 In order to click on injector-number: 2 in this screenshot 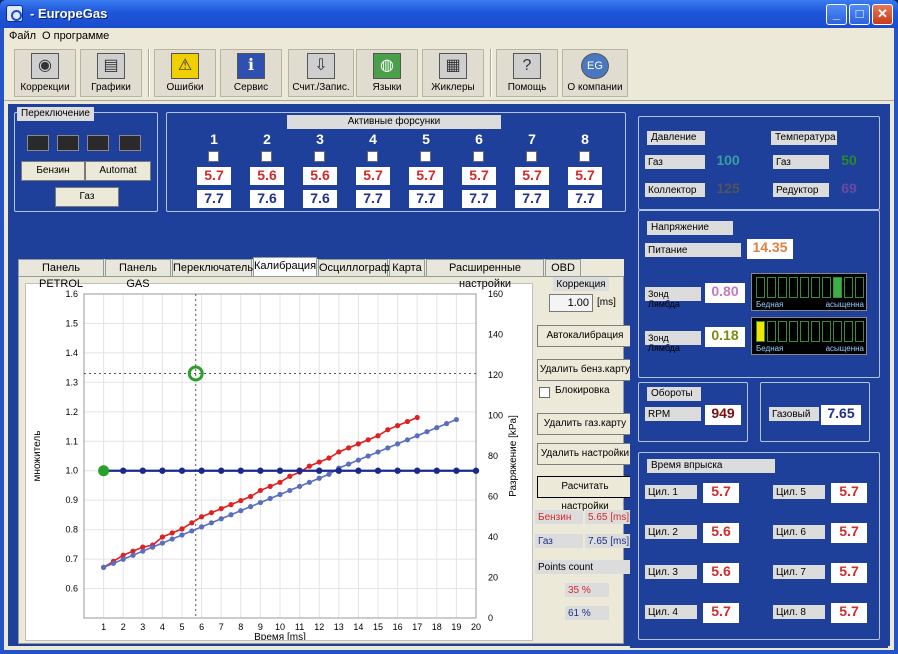, I will do `click(267, 139)`.